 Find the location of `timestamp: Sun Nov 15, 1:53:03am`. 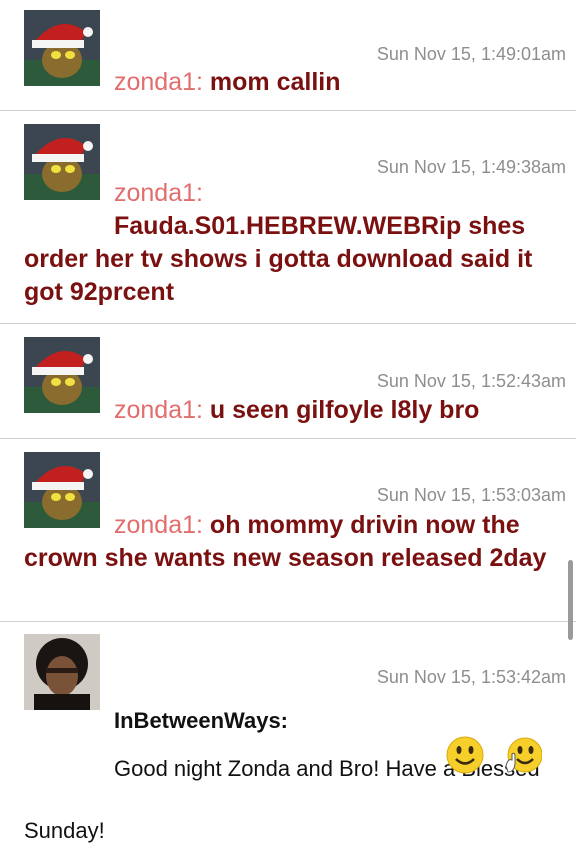

timestamp: Sun Nov 15, 1:53:03am is located at coordinates (471, 495).